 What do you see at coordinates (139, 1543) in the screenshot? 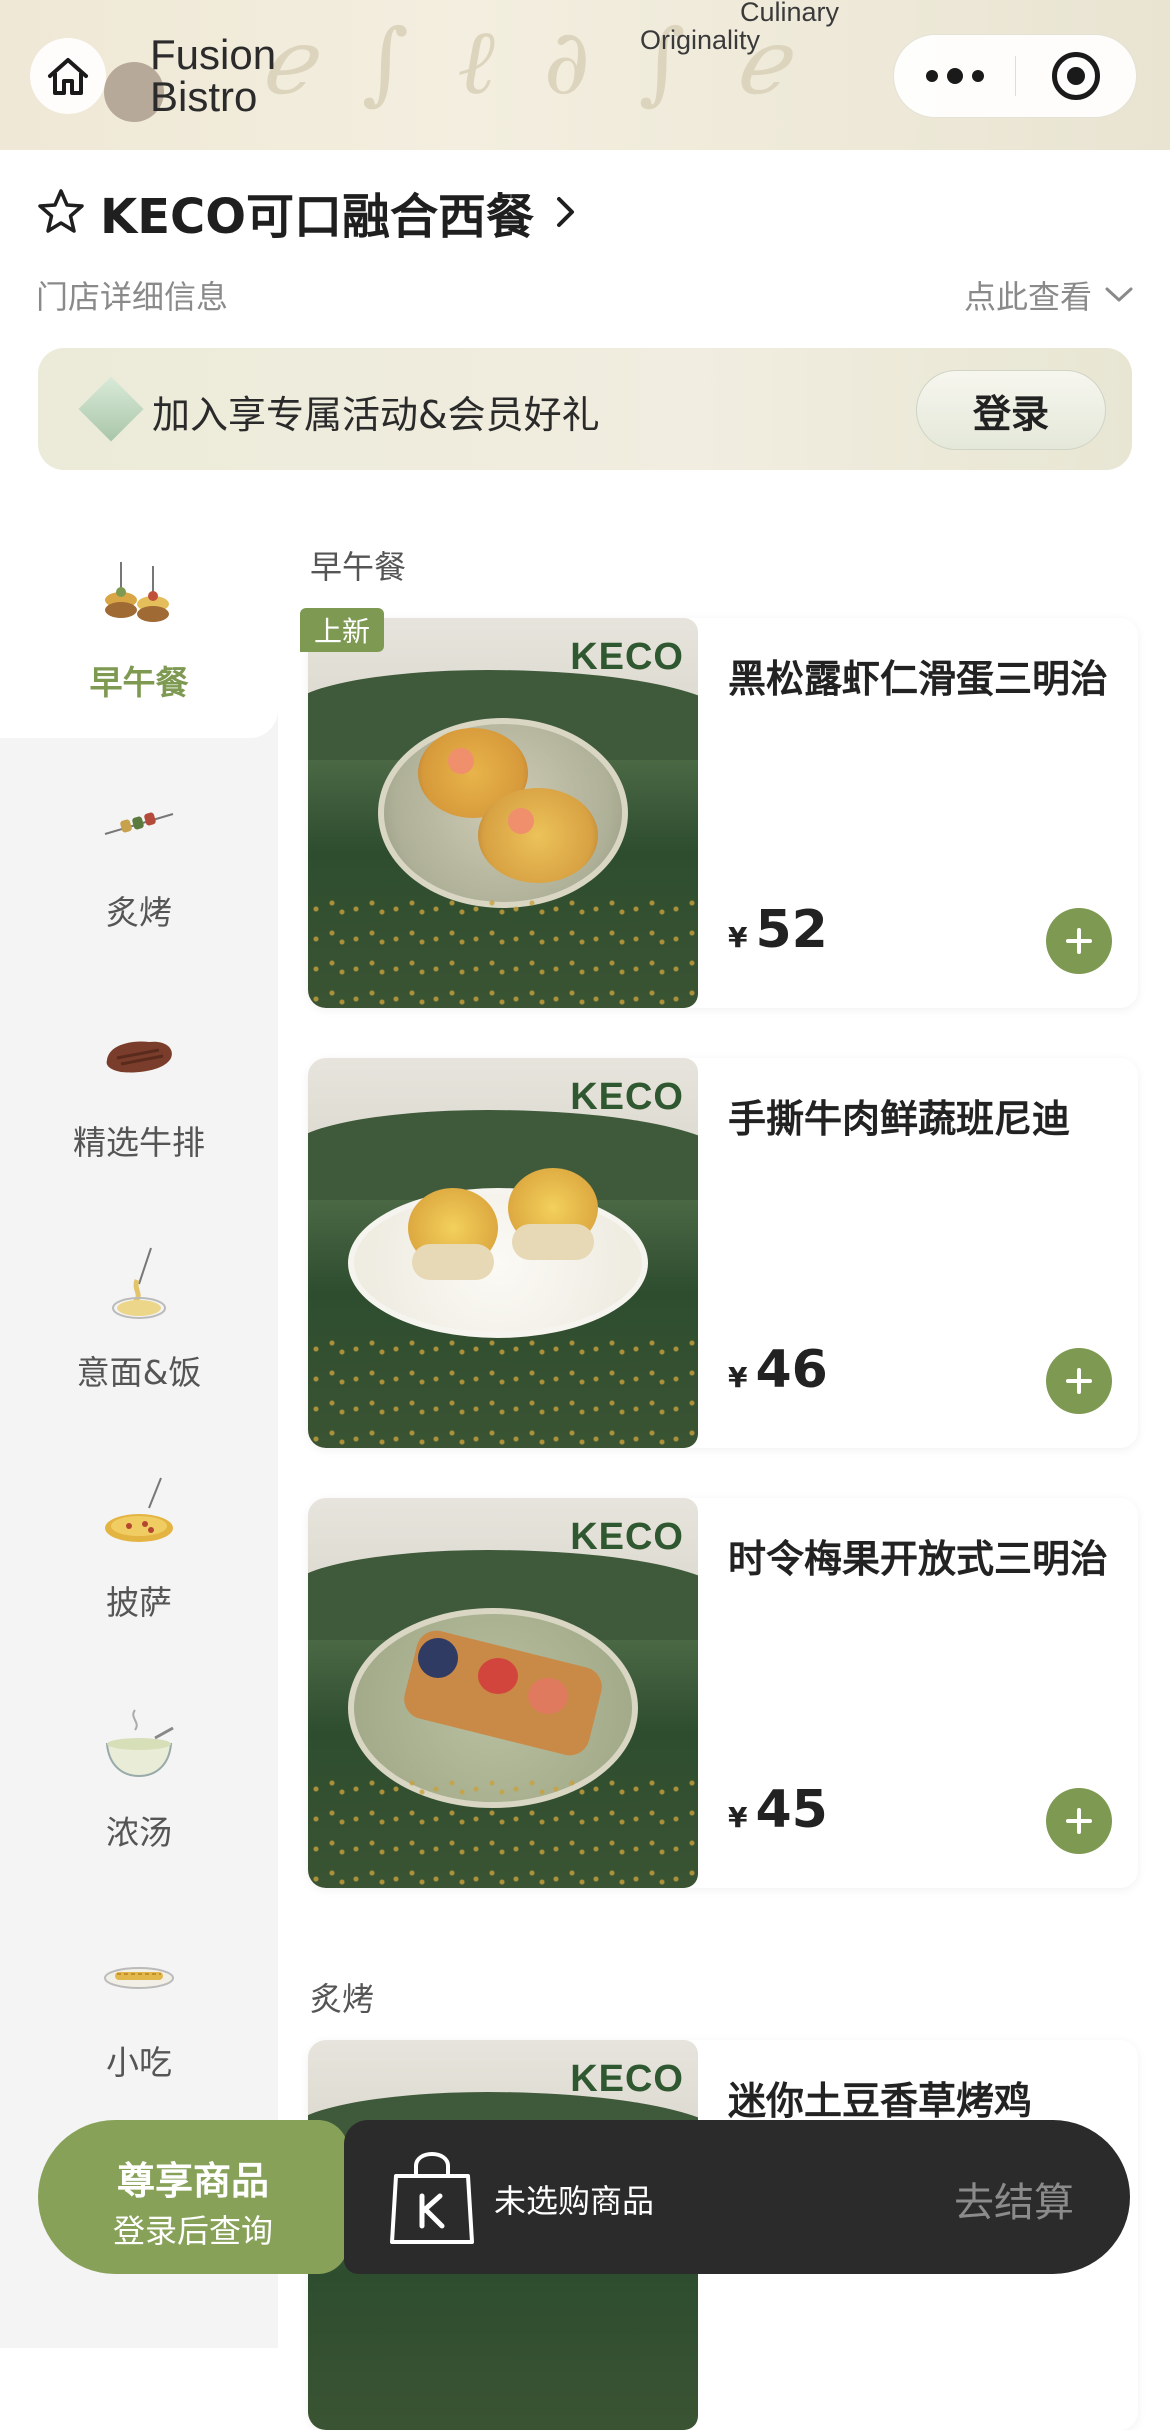
I see `category-pizza: 披萨` at bounding box center [139, 1543].